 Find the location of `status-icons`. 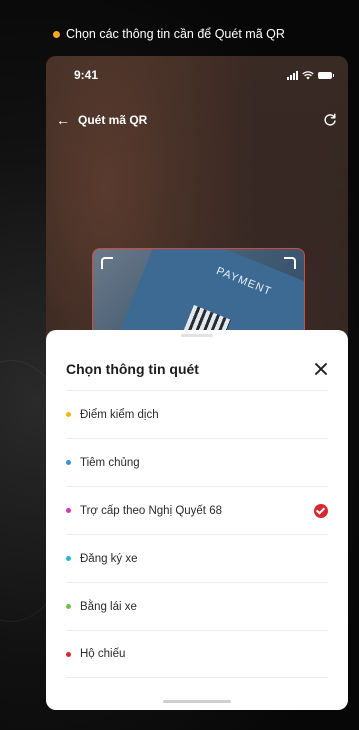

status-icons is located at coordinates (310, 75).